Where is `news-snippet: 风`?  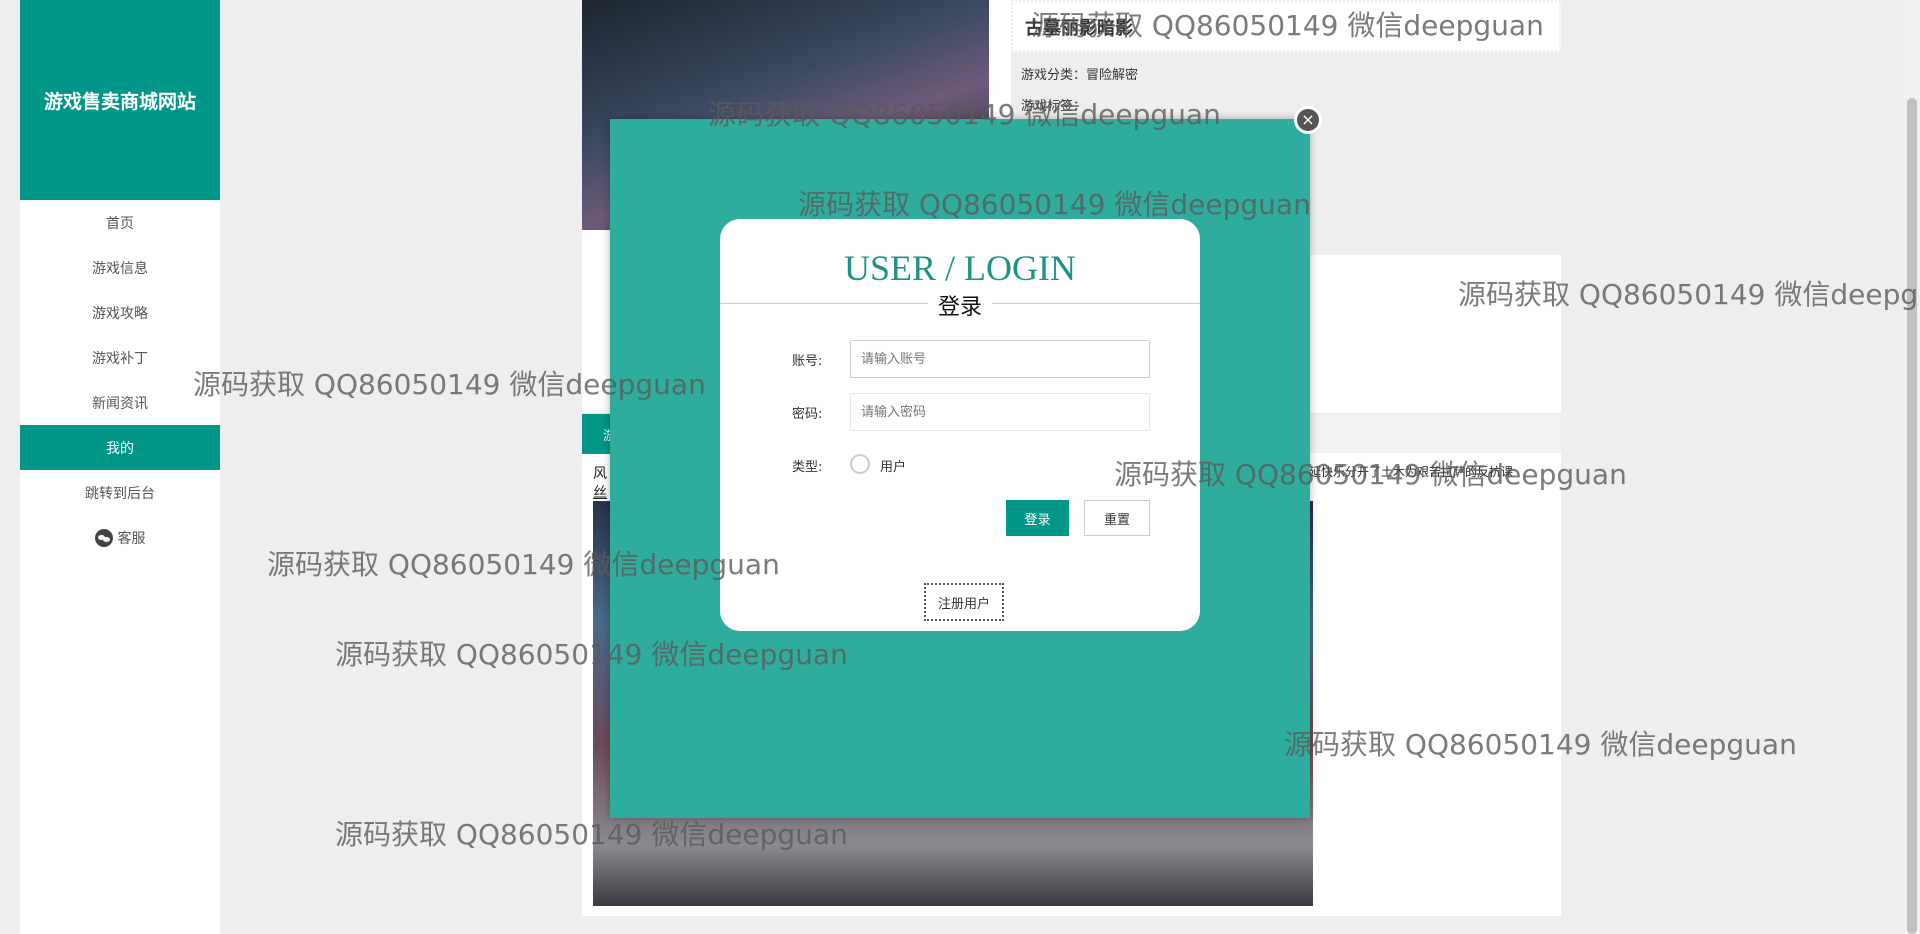 news-snippet: 风 is located at coordinates (600, 473).